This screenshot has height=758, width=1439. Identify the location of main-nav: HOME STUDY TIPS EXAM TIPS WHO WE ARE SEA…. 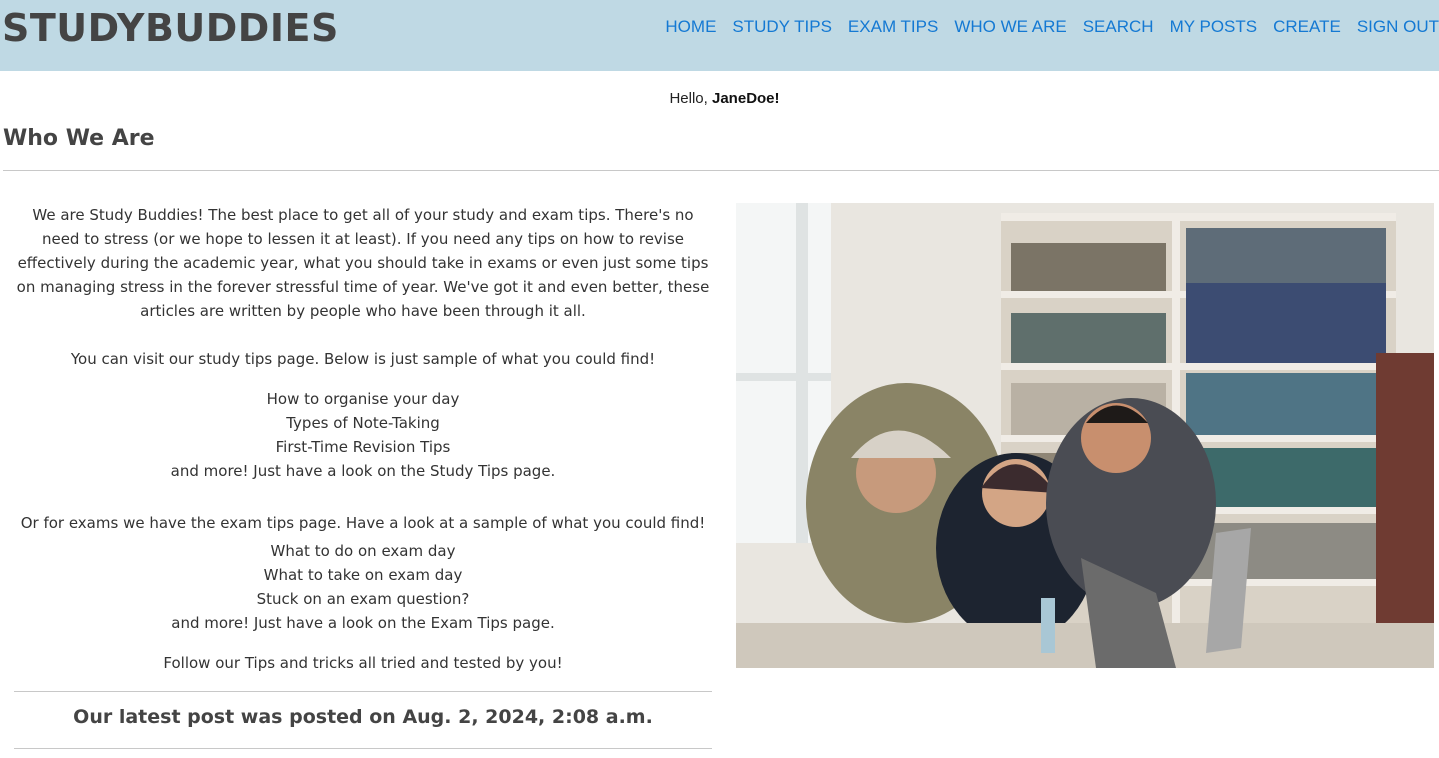
(1044, 27).